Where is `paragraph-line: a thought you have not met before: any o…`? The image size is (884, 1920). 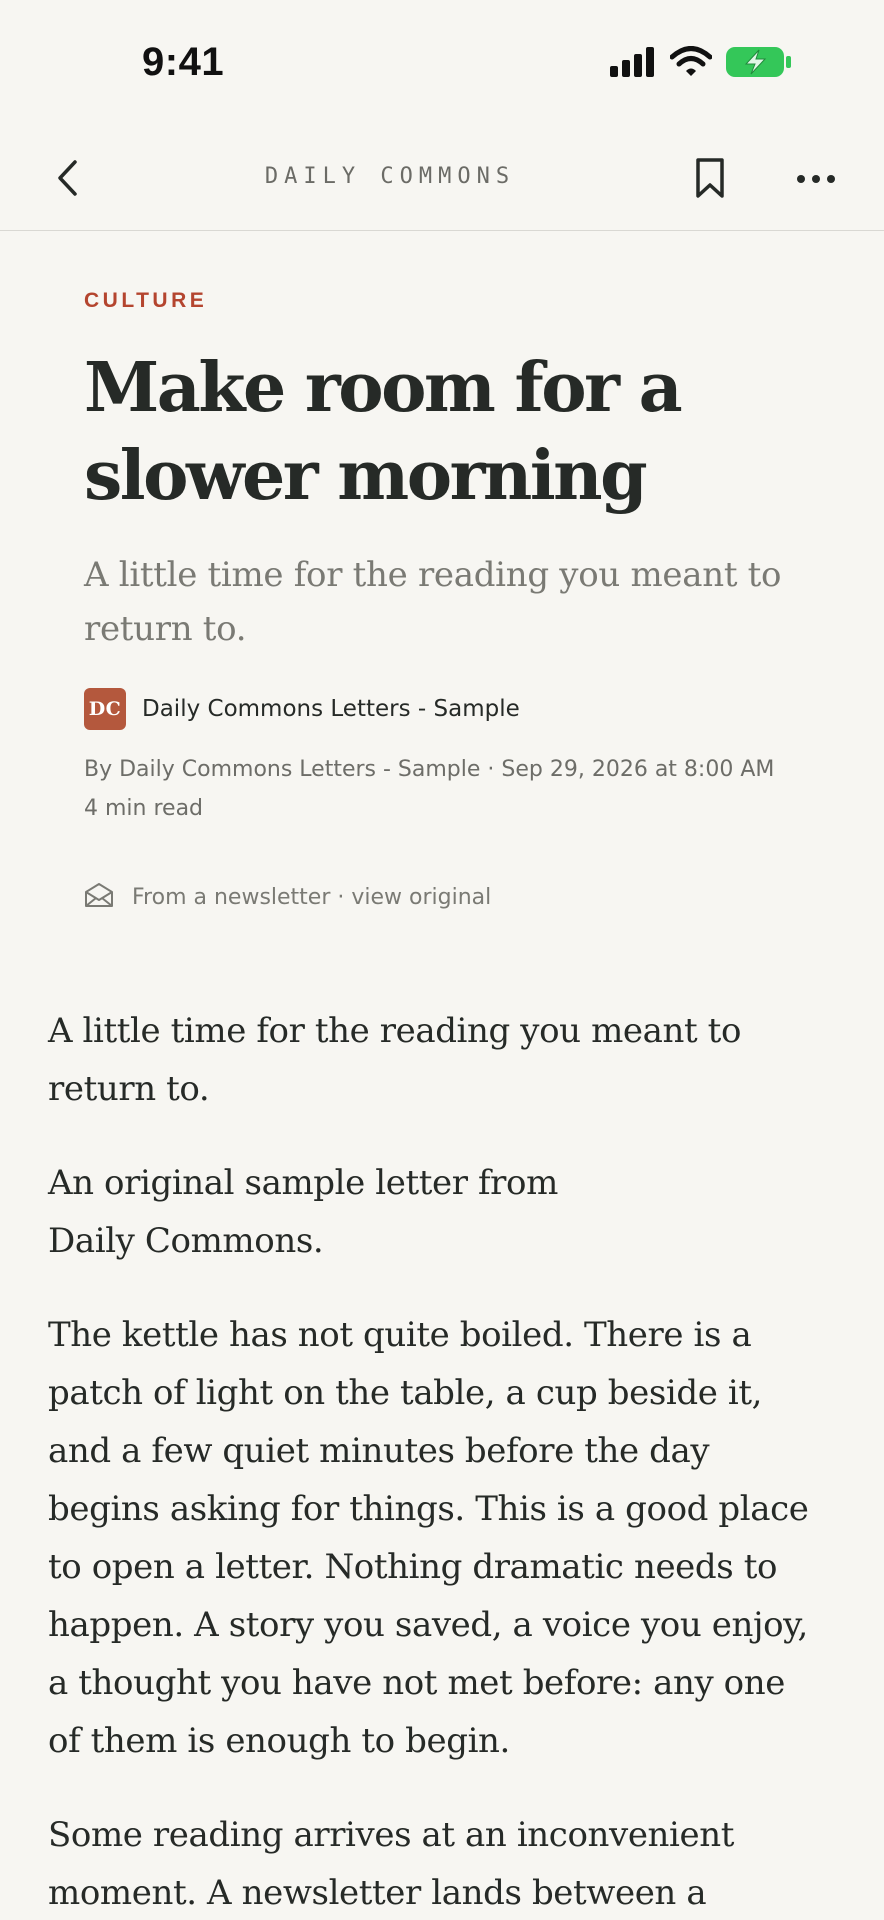 paragraph-line: a thought you have not met before: any o… is located at coordinates (416, 1683).